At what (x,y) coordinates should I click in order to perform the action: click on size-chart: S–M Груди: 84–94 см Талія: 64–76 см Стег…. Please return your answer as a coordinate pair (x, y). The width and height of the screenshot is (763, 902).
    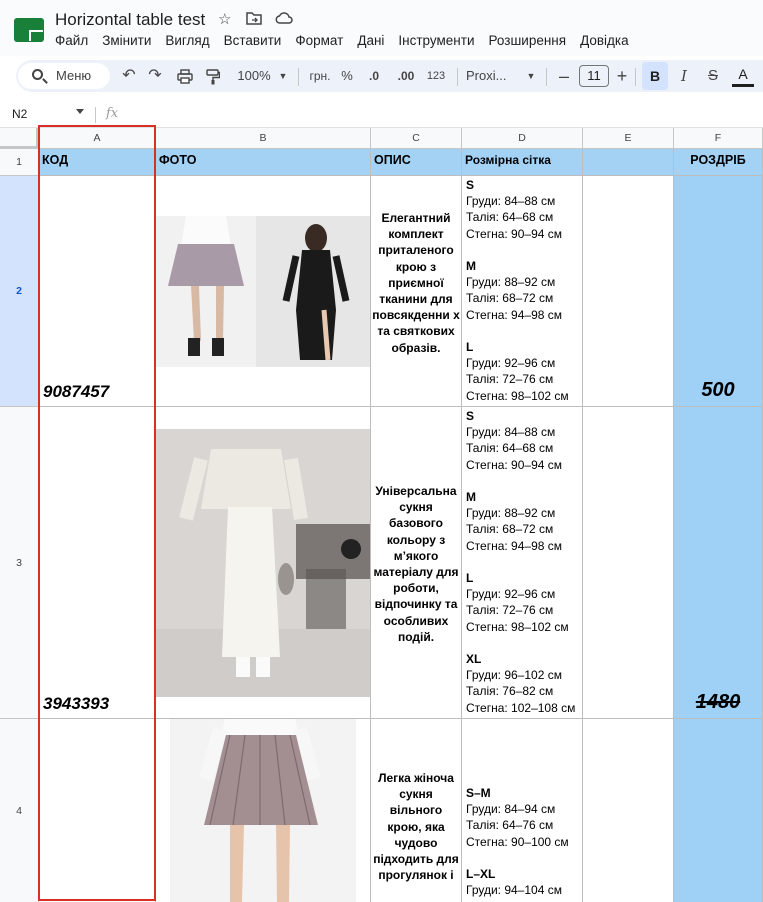
    Looking at the image, I should click on (517, 842).